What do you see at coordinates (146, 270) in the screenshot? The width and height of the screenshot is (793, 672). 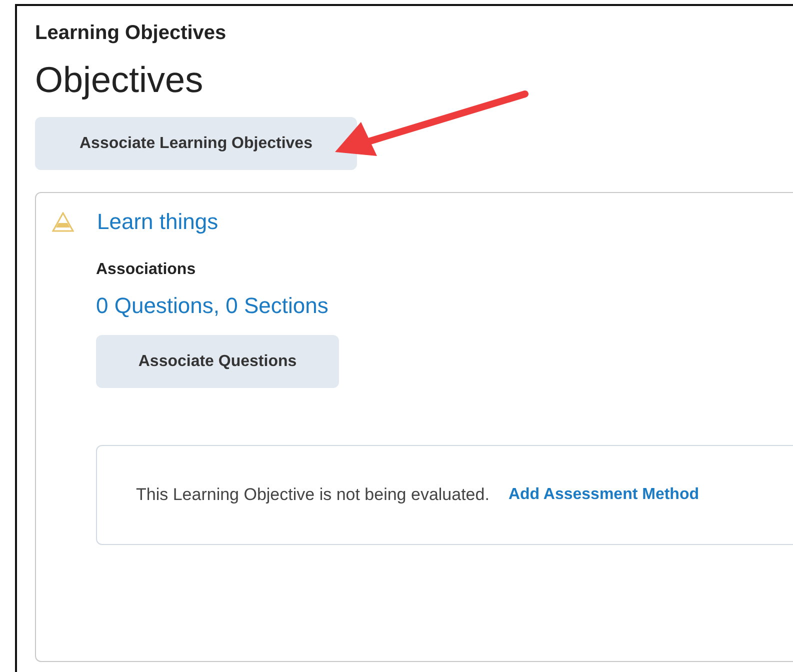 I see `associations-label: Associations` at bounding box center [146, 270].